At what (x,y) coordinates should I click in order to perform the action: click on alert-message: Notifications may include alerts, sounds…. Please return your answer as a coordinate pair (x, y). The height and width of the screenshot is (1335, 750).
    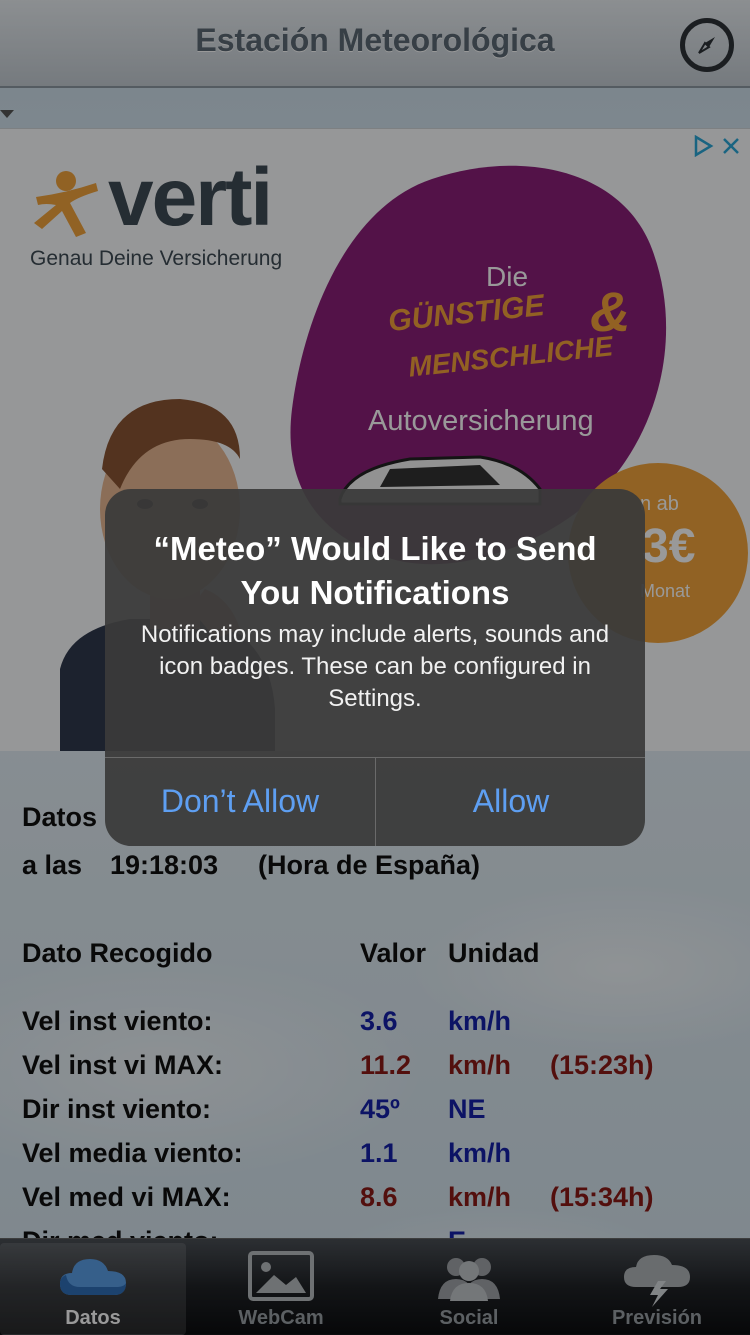
    Looking at the image, I should click on (375, 666).